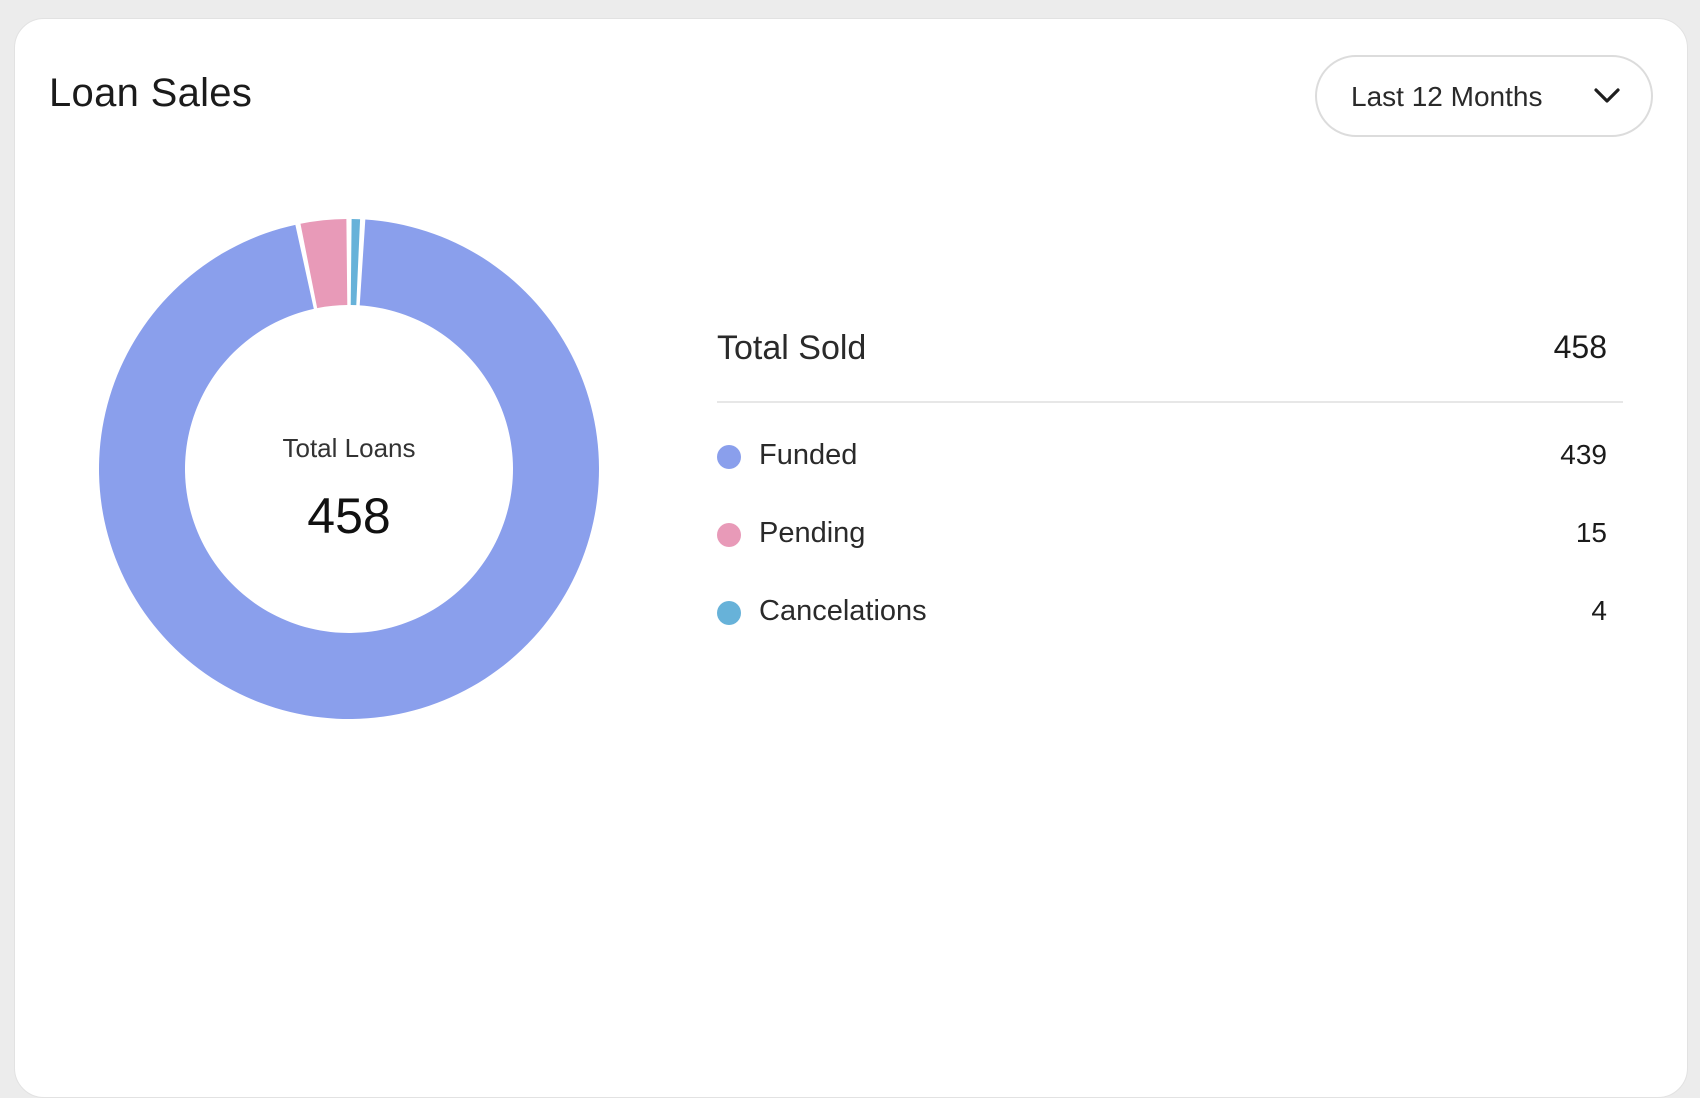 The image size is (1700, 1098). What do you see at coordinates (729, 535) in the screenshot?
I see `pending-dot-icon` at bounding box center [729, 535].